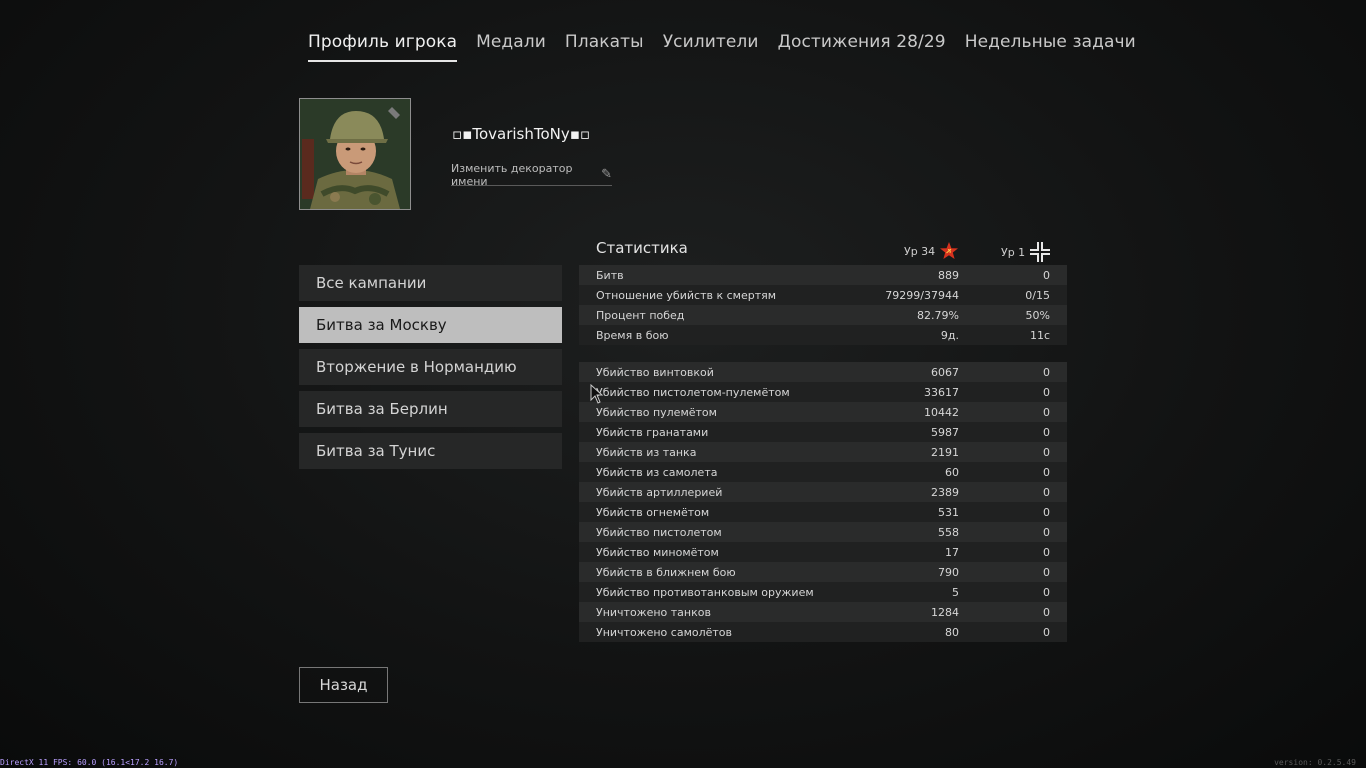  Describe the element at coordinates (948, 532) in the screenshot. I see `stat-value-allies: 558` at that location.